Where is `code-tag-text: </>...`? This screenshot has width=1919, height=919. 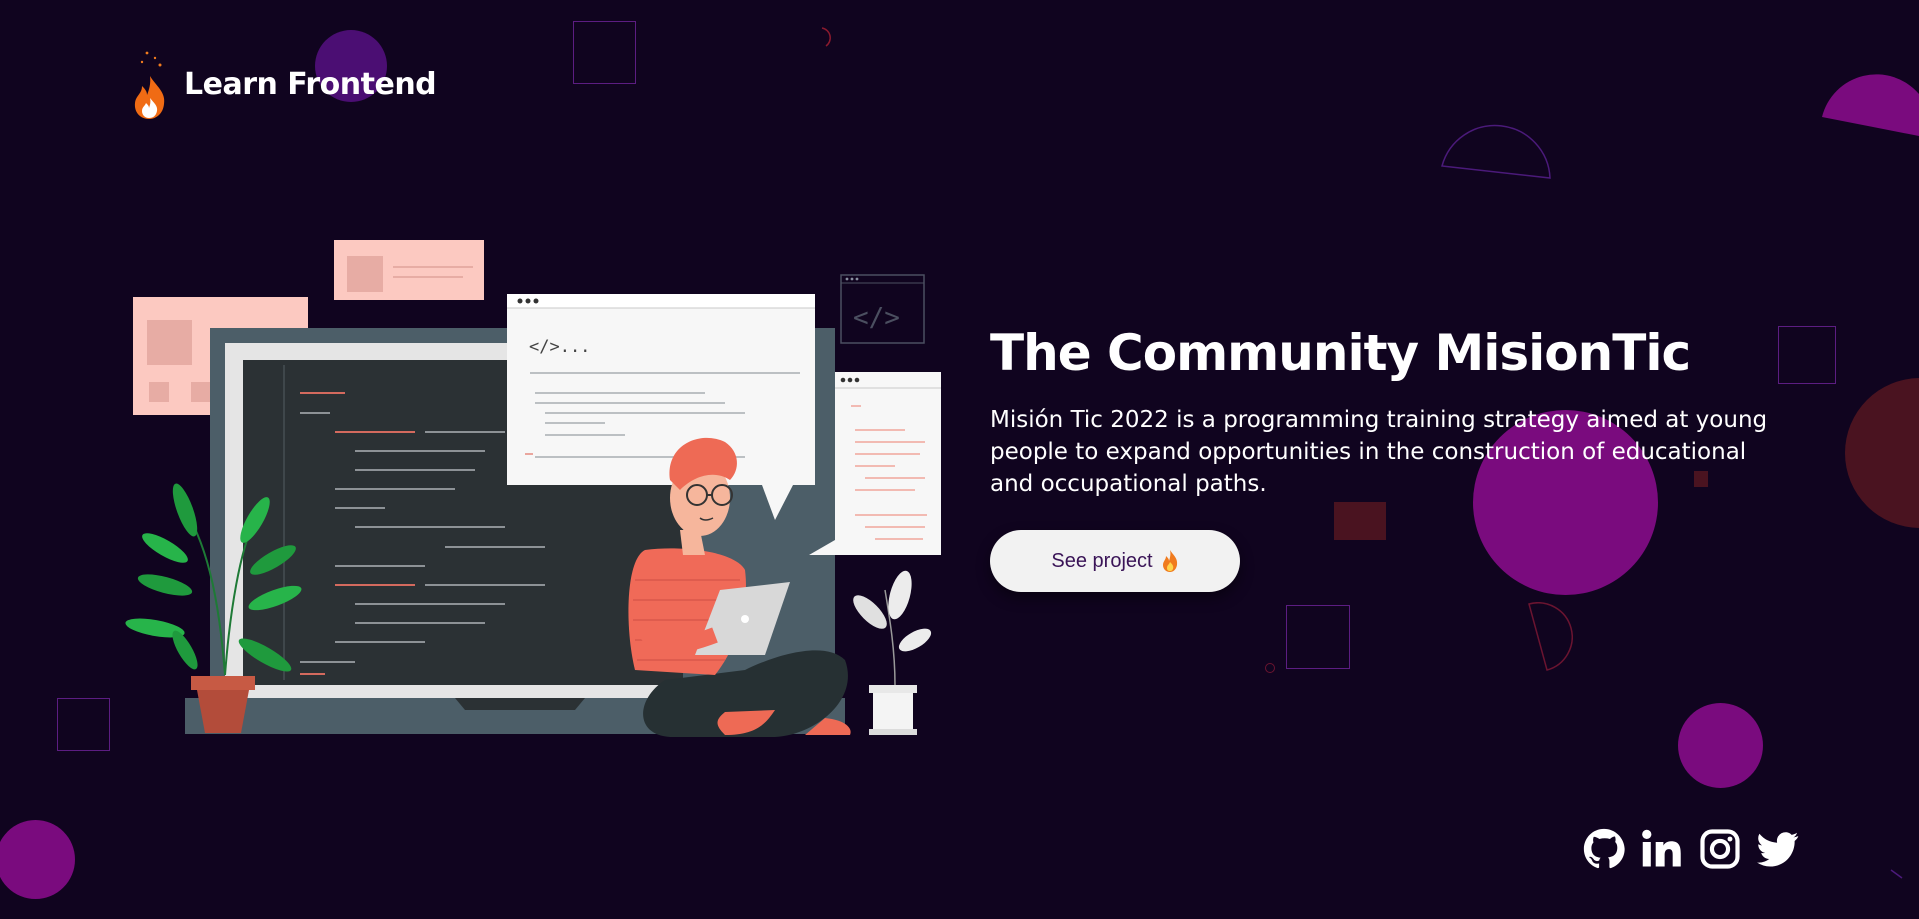
code-tag-text: </>... is located at coordinates (559, 347).